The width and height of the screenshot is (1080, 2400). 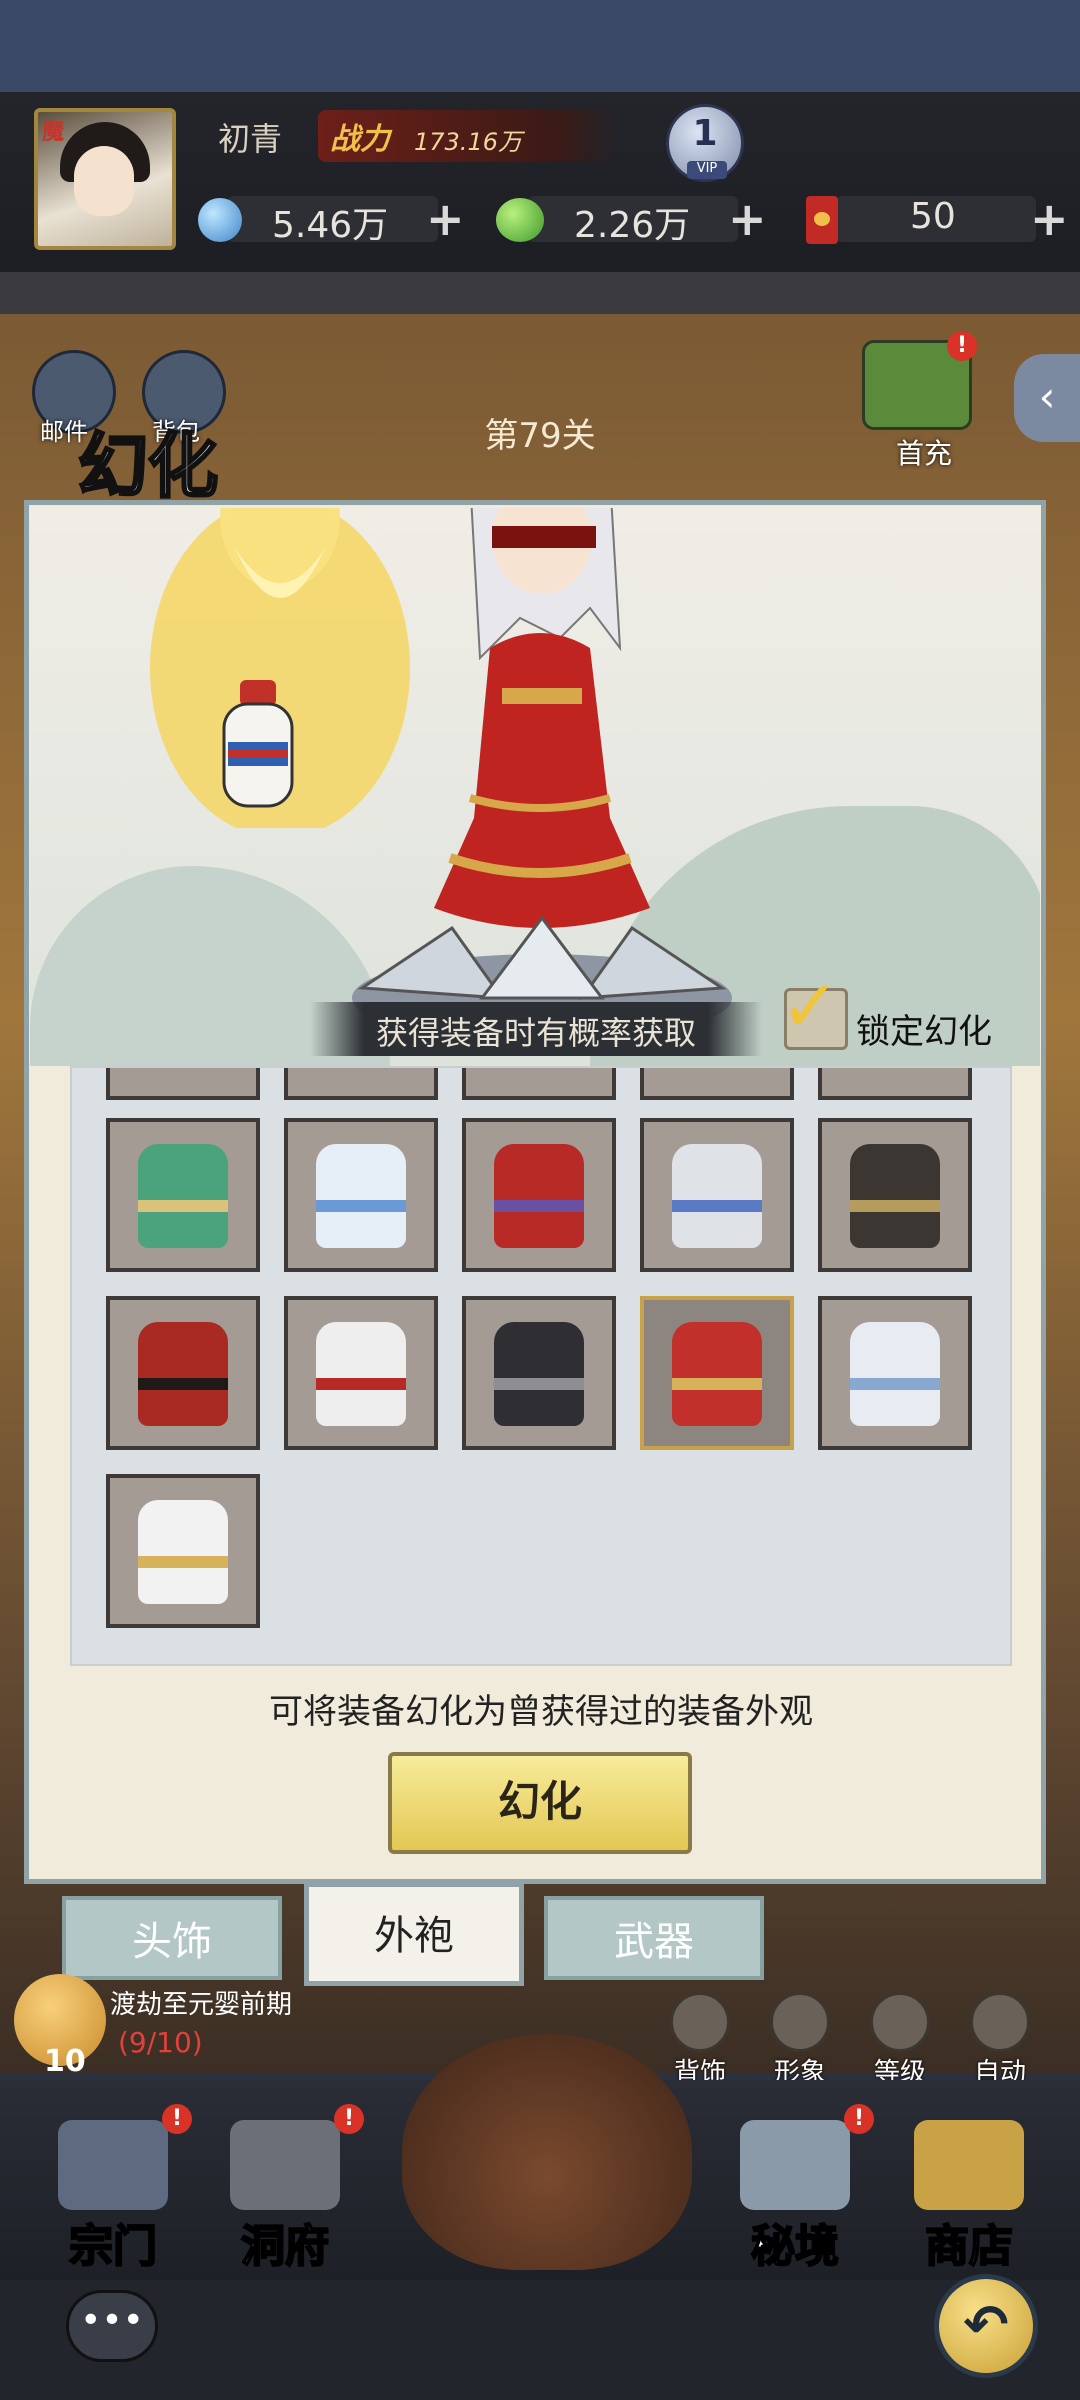 What do you see at coordinates (539, 1384) in the screenshot?
I see `dark-robe-belt` at bounding box center [539, 1384].